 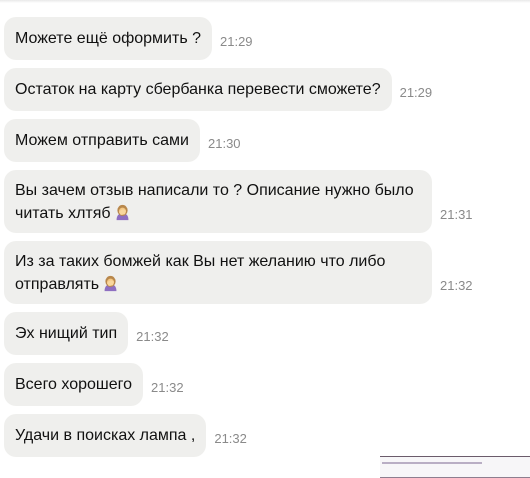 I want to click on thumbnail-text-line, so click(x=432, y=463).